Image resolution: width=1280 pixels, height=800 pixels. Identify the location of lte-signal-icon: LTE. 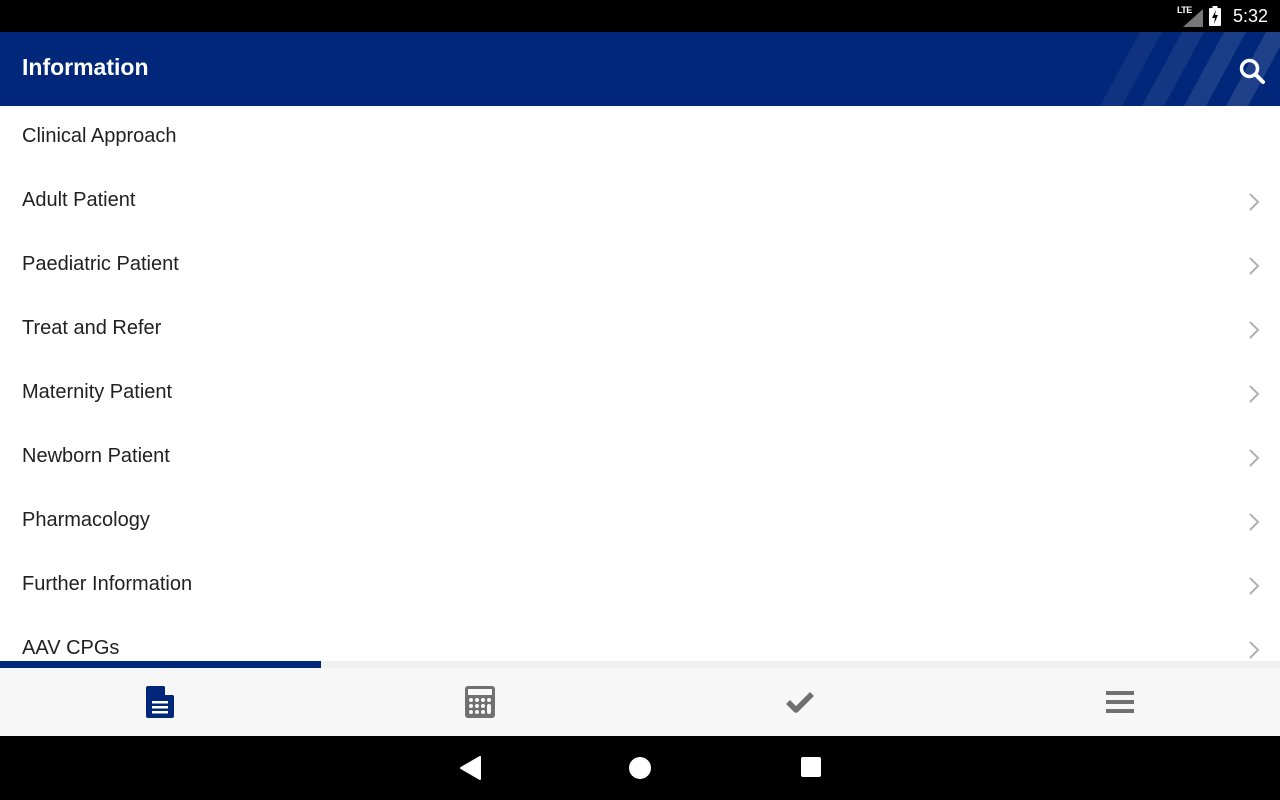
(1190, 16).